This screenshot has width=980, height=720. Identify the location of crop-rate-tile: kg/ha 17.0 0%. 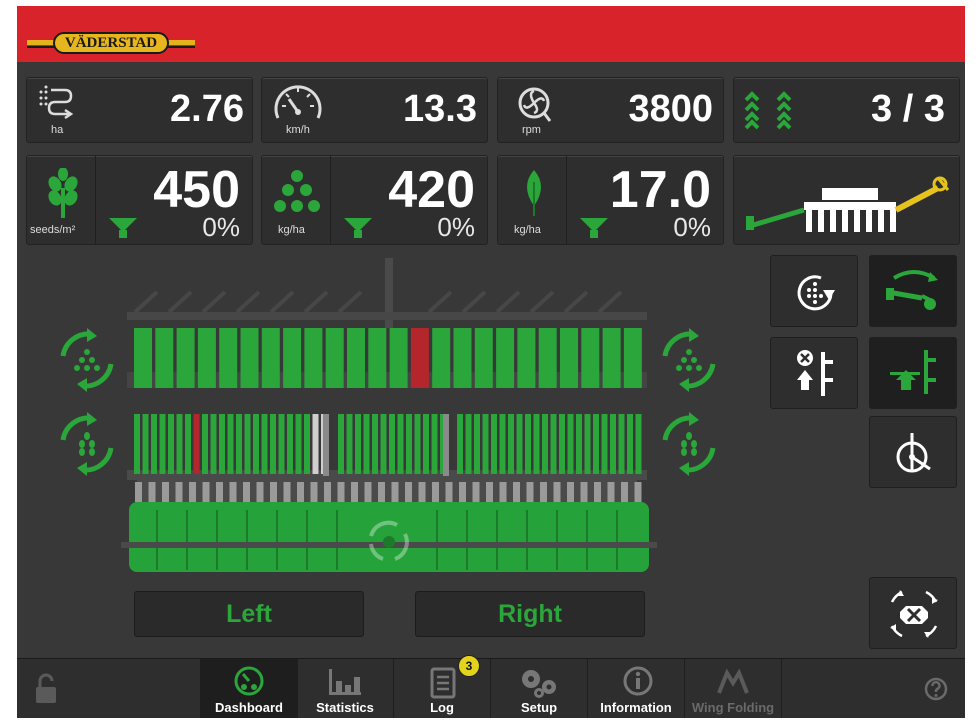
(610, 200).